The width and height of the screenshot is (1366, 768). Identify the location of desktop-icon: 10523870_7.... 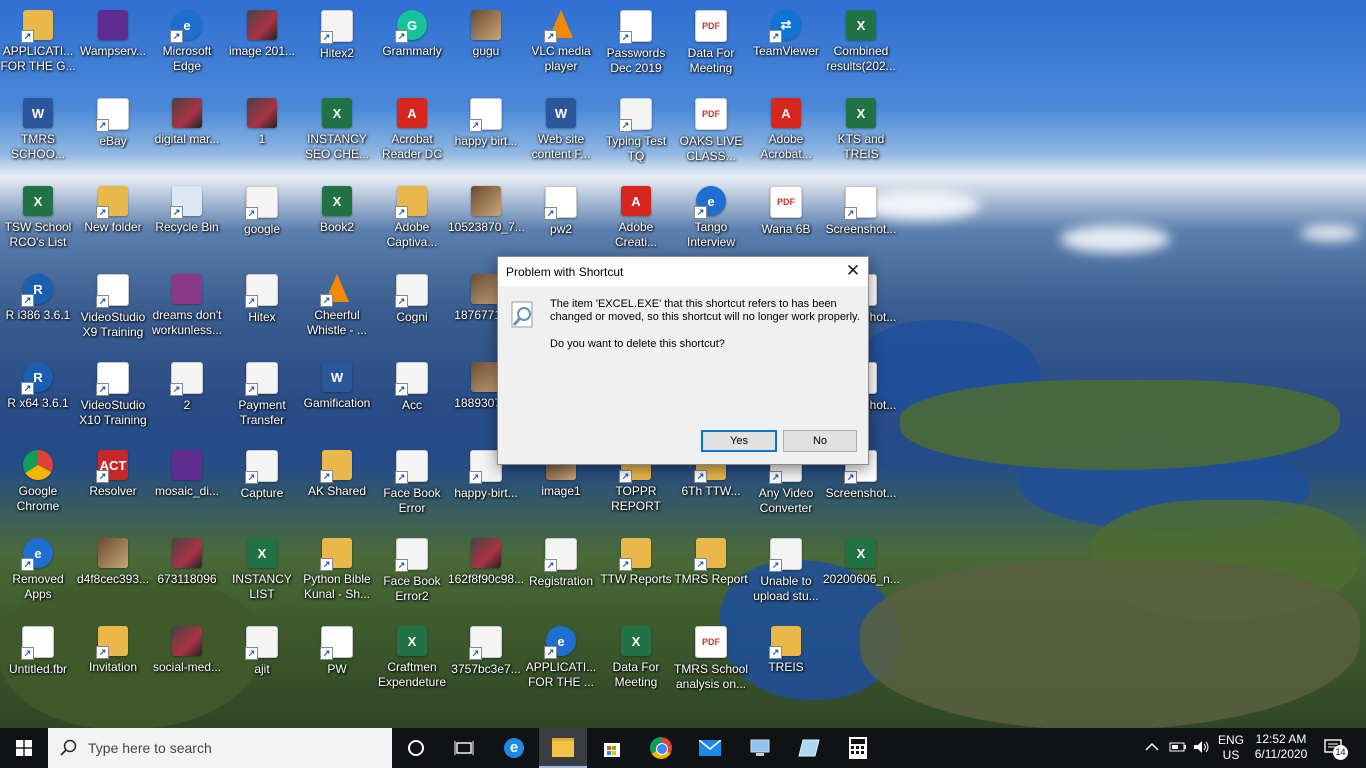
(486, 221).